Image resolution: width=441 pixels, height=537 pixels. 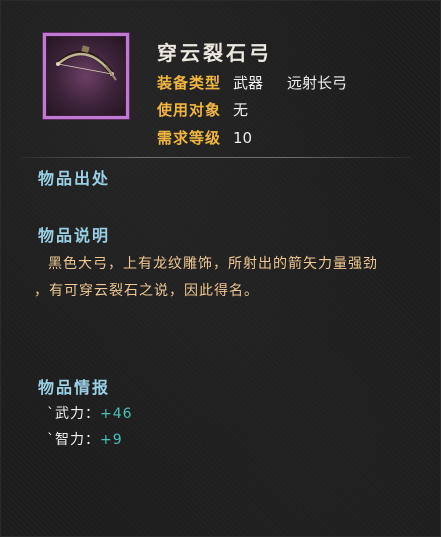 What do you see at coordinates (241, 110) in the screenshot?
I see `use-target-value: 无` at bounding box center [241, 110].